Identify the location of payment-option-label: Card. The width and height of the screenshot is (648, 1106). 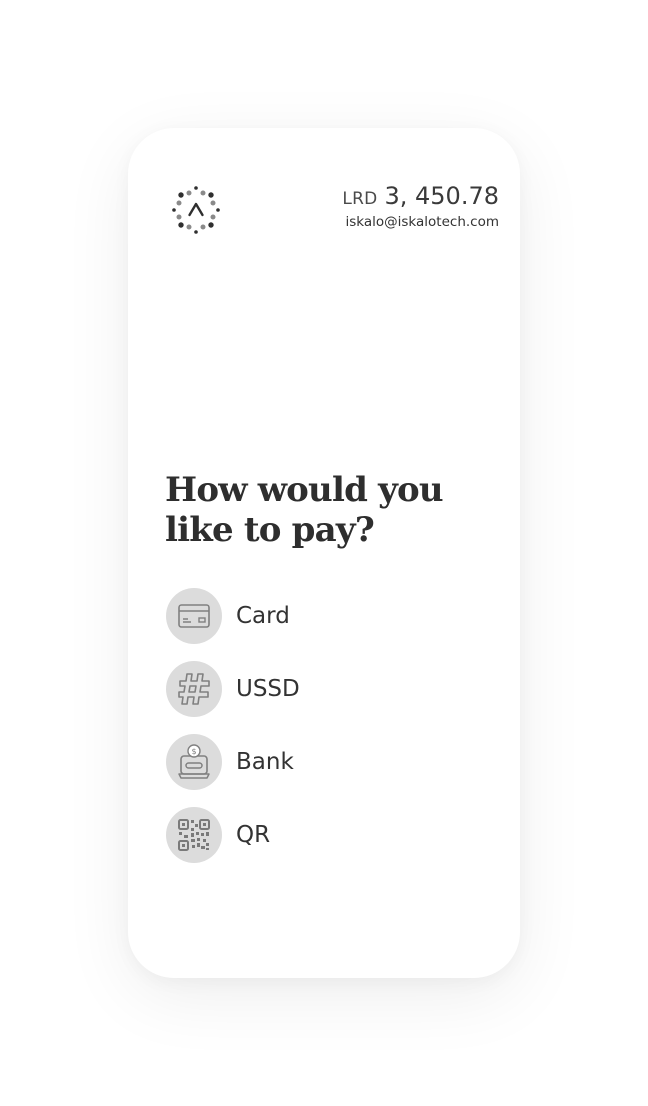
(263, 616).